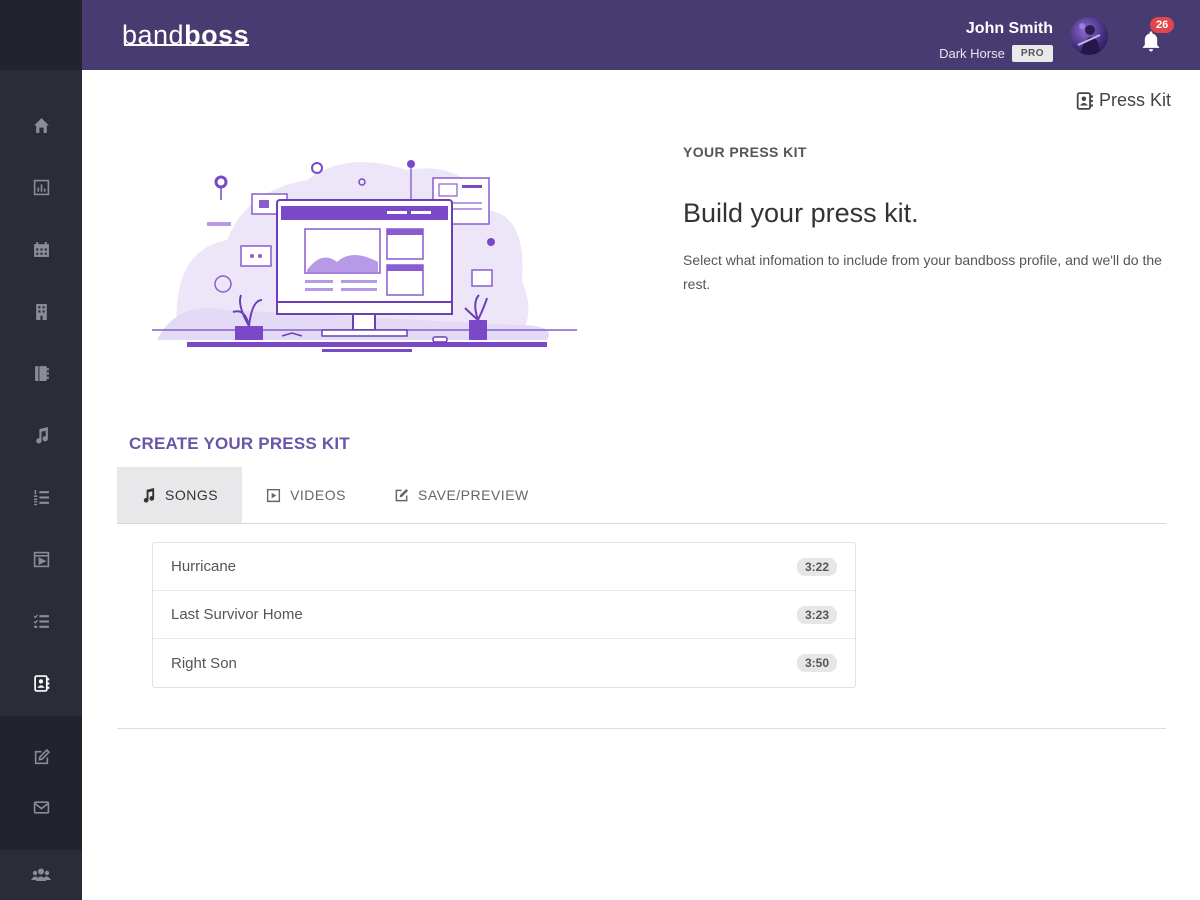  I want to click on song-title: Hurricane, so click(204, 566).